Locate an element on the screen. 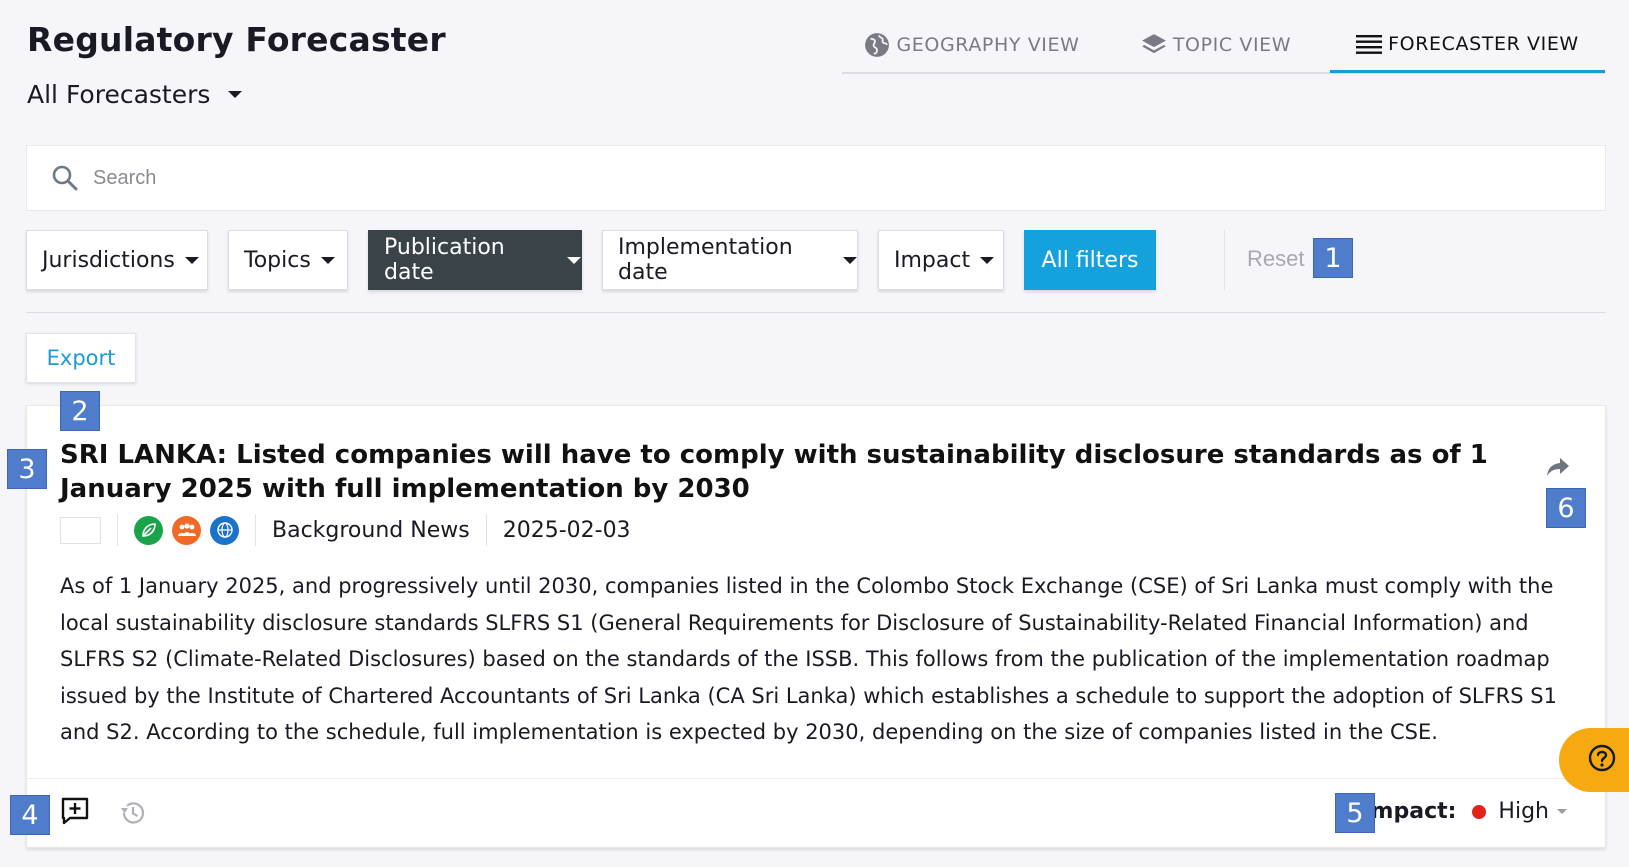 The width and height of the screenshot is (1629, 867). forecaster-dropdown: All Forecasters is located at coordinates (135, 94).